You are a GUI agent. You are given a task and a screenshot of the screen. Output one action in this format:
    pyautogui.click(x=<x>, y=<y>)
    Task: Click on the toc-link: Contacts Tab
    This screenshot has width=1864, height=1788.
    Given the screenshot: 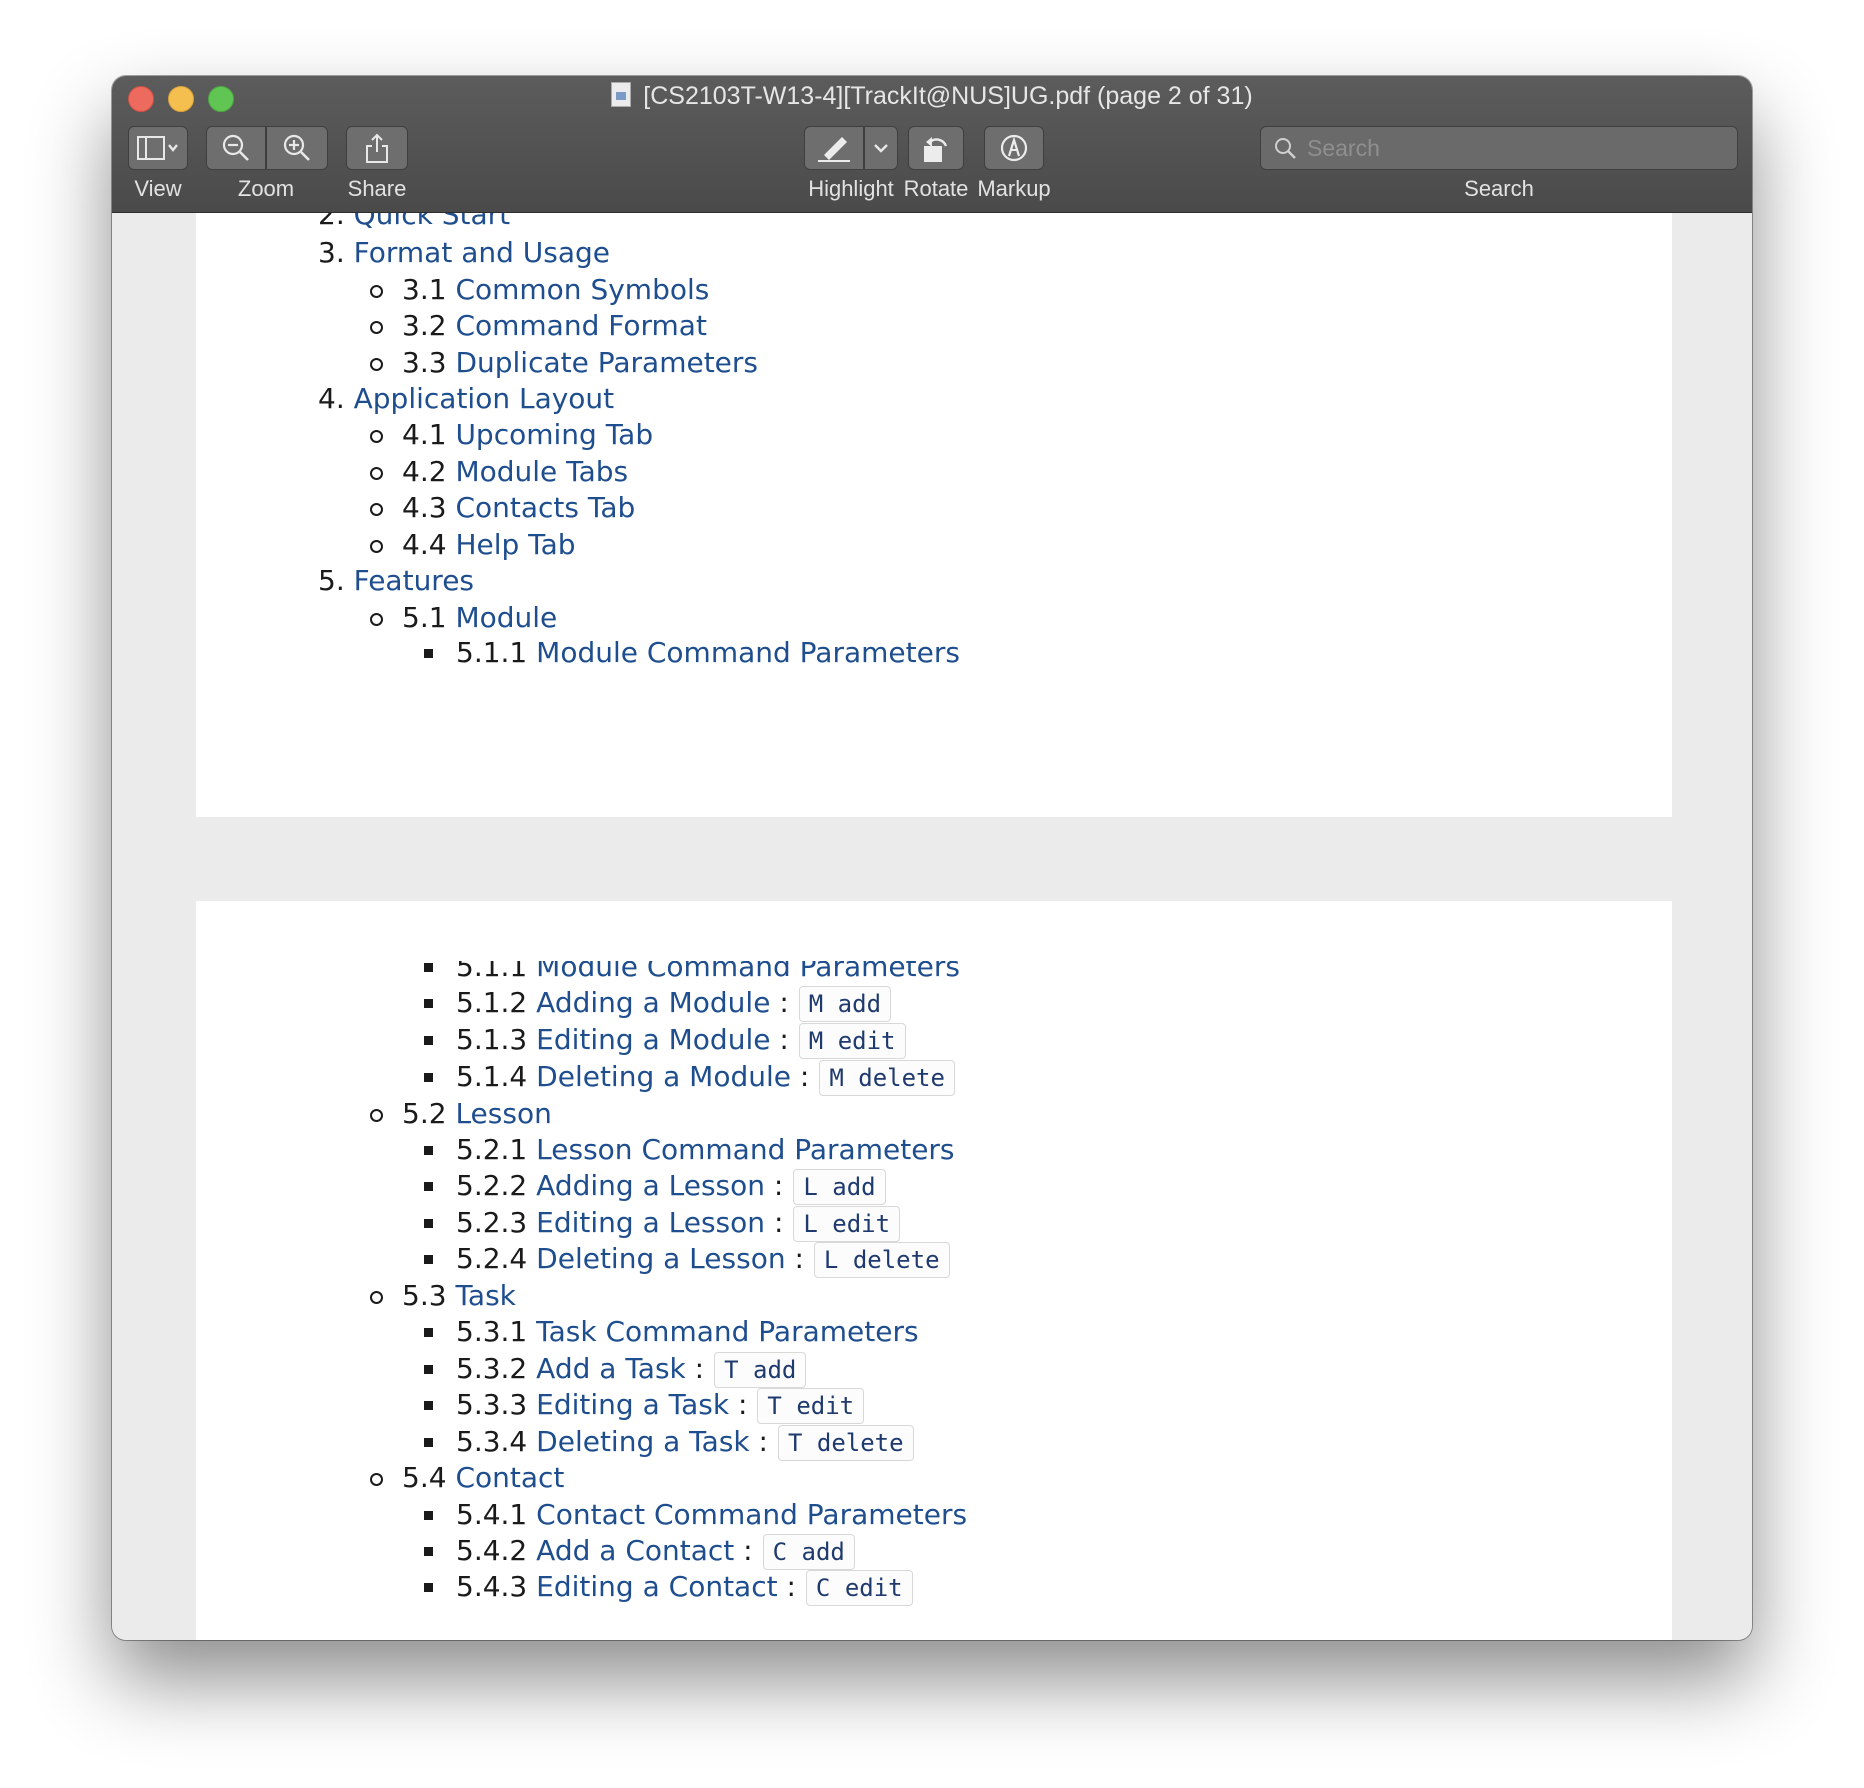 What is the action you would take?
    pyautogui.click(x=545, y=507)
    